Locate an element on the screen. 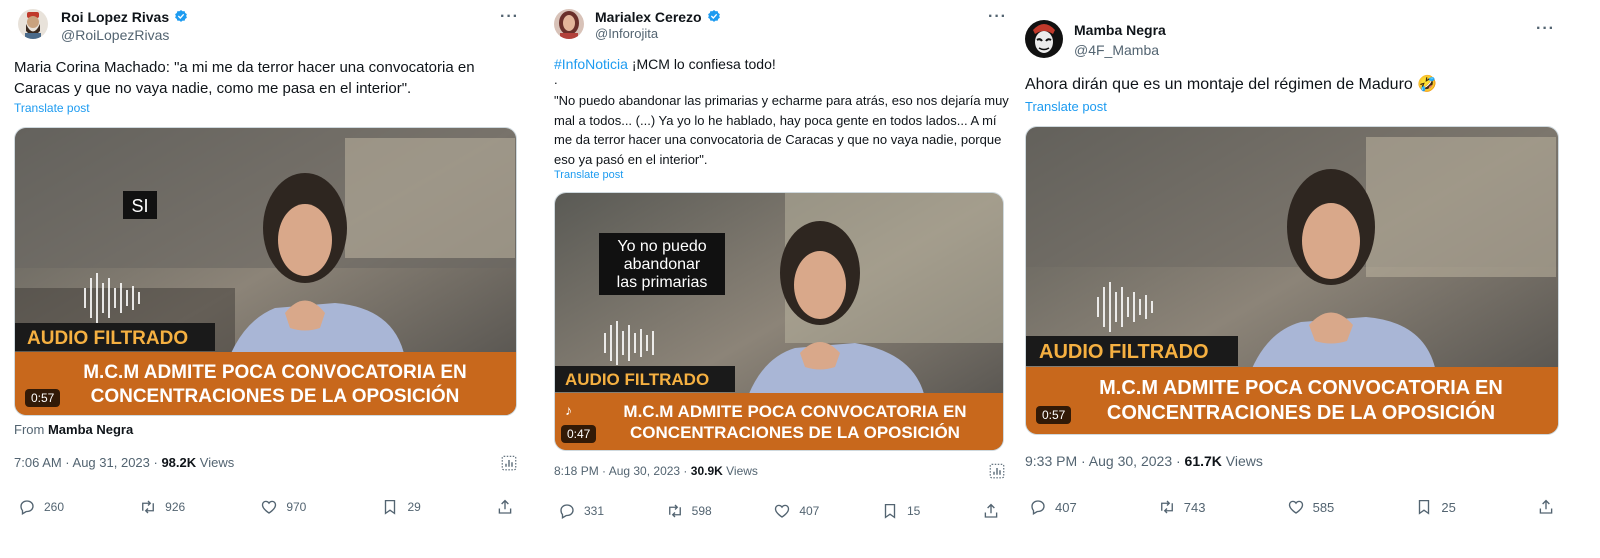 This screenshot has width=1600, height=558. video-caption-line-2: abandonar is located at coordinates (662, 264).